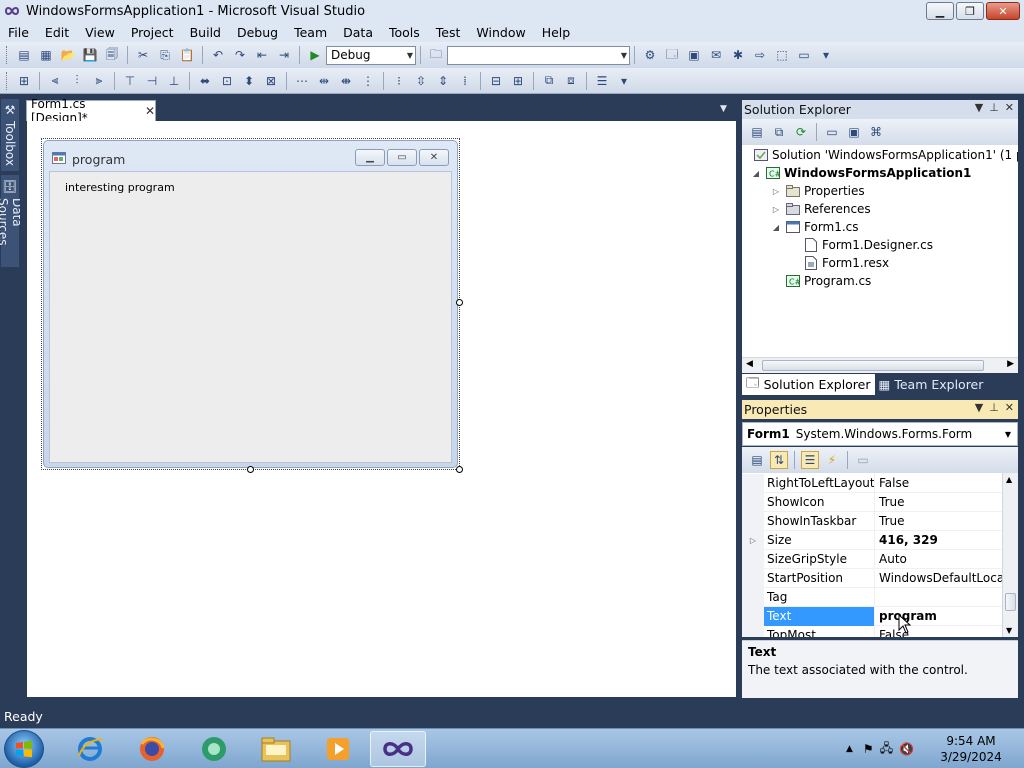 This screenshot has height=768, width=1024. I want to click on find-in-files-icon: 🗀, so click(436, 55).